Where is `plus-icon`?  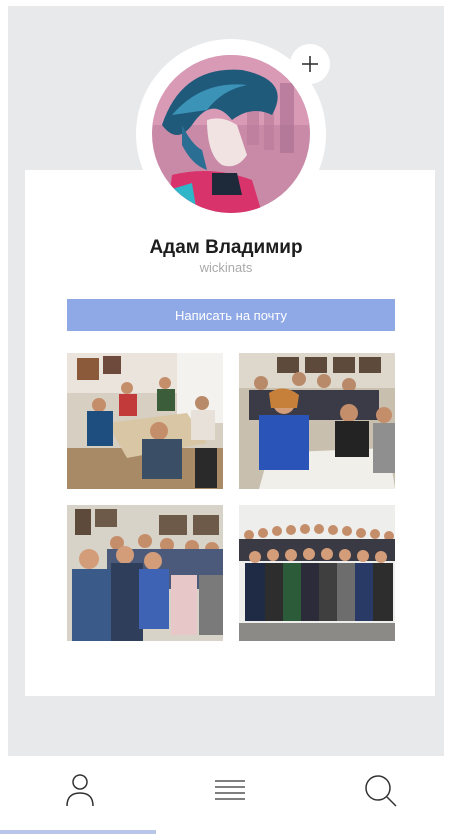
plus-icon is located at coordinates (310, 64).